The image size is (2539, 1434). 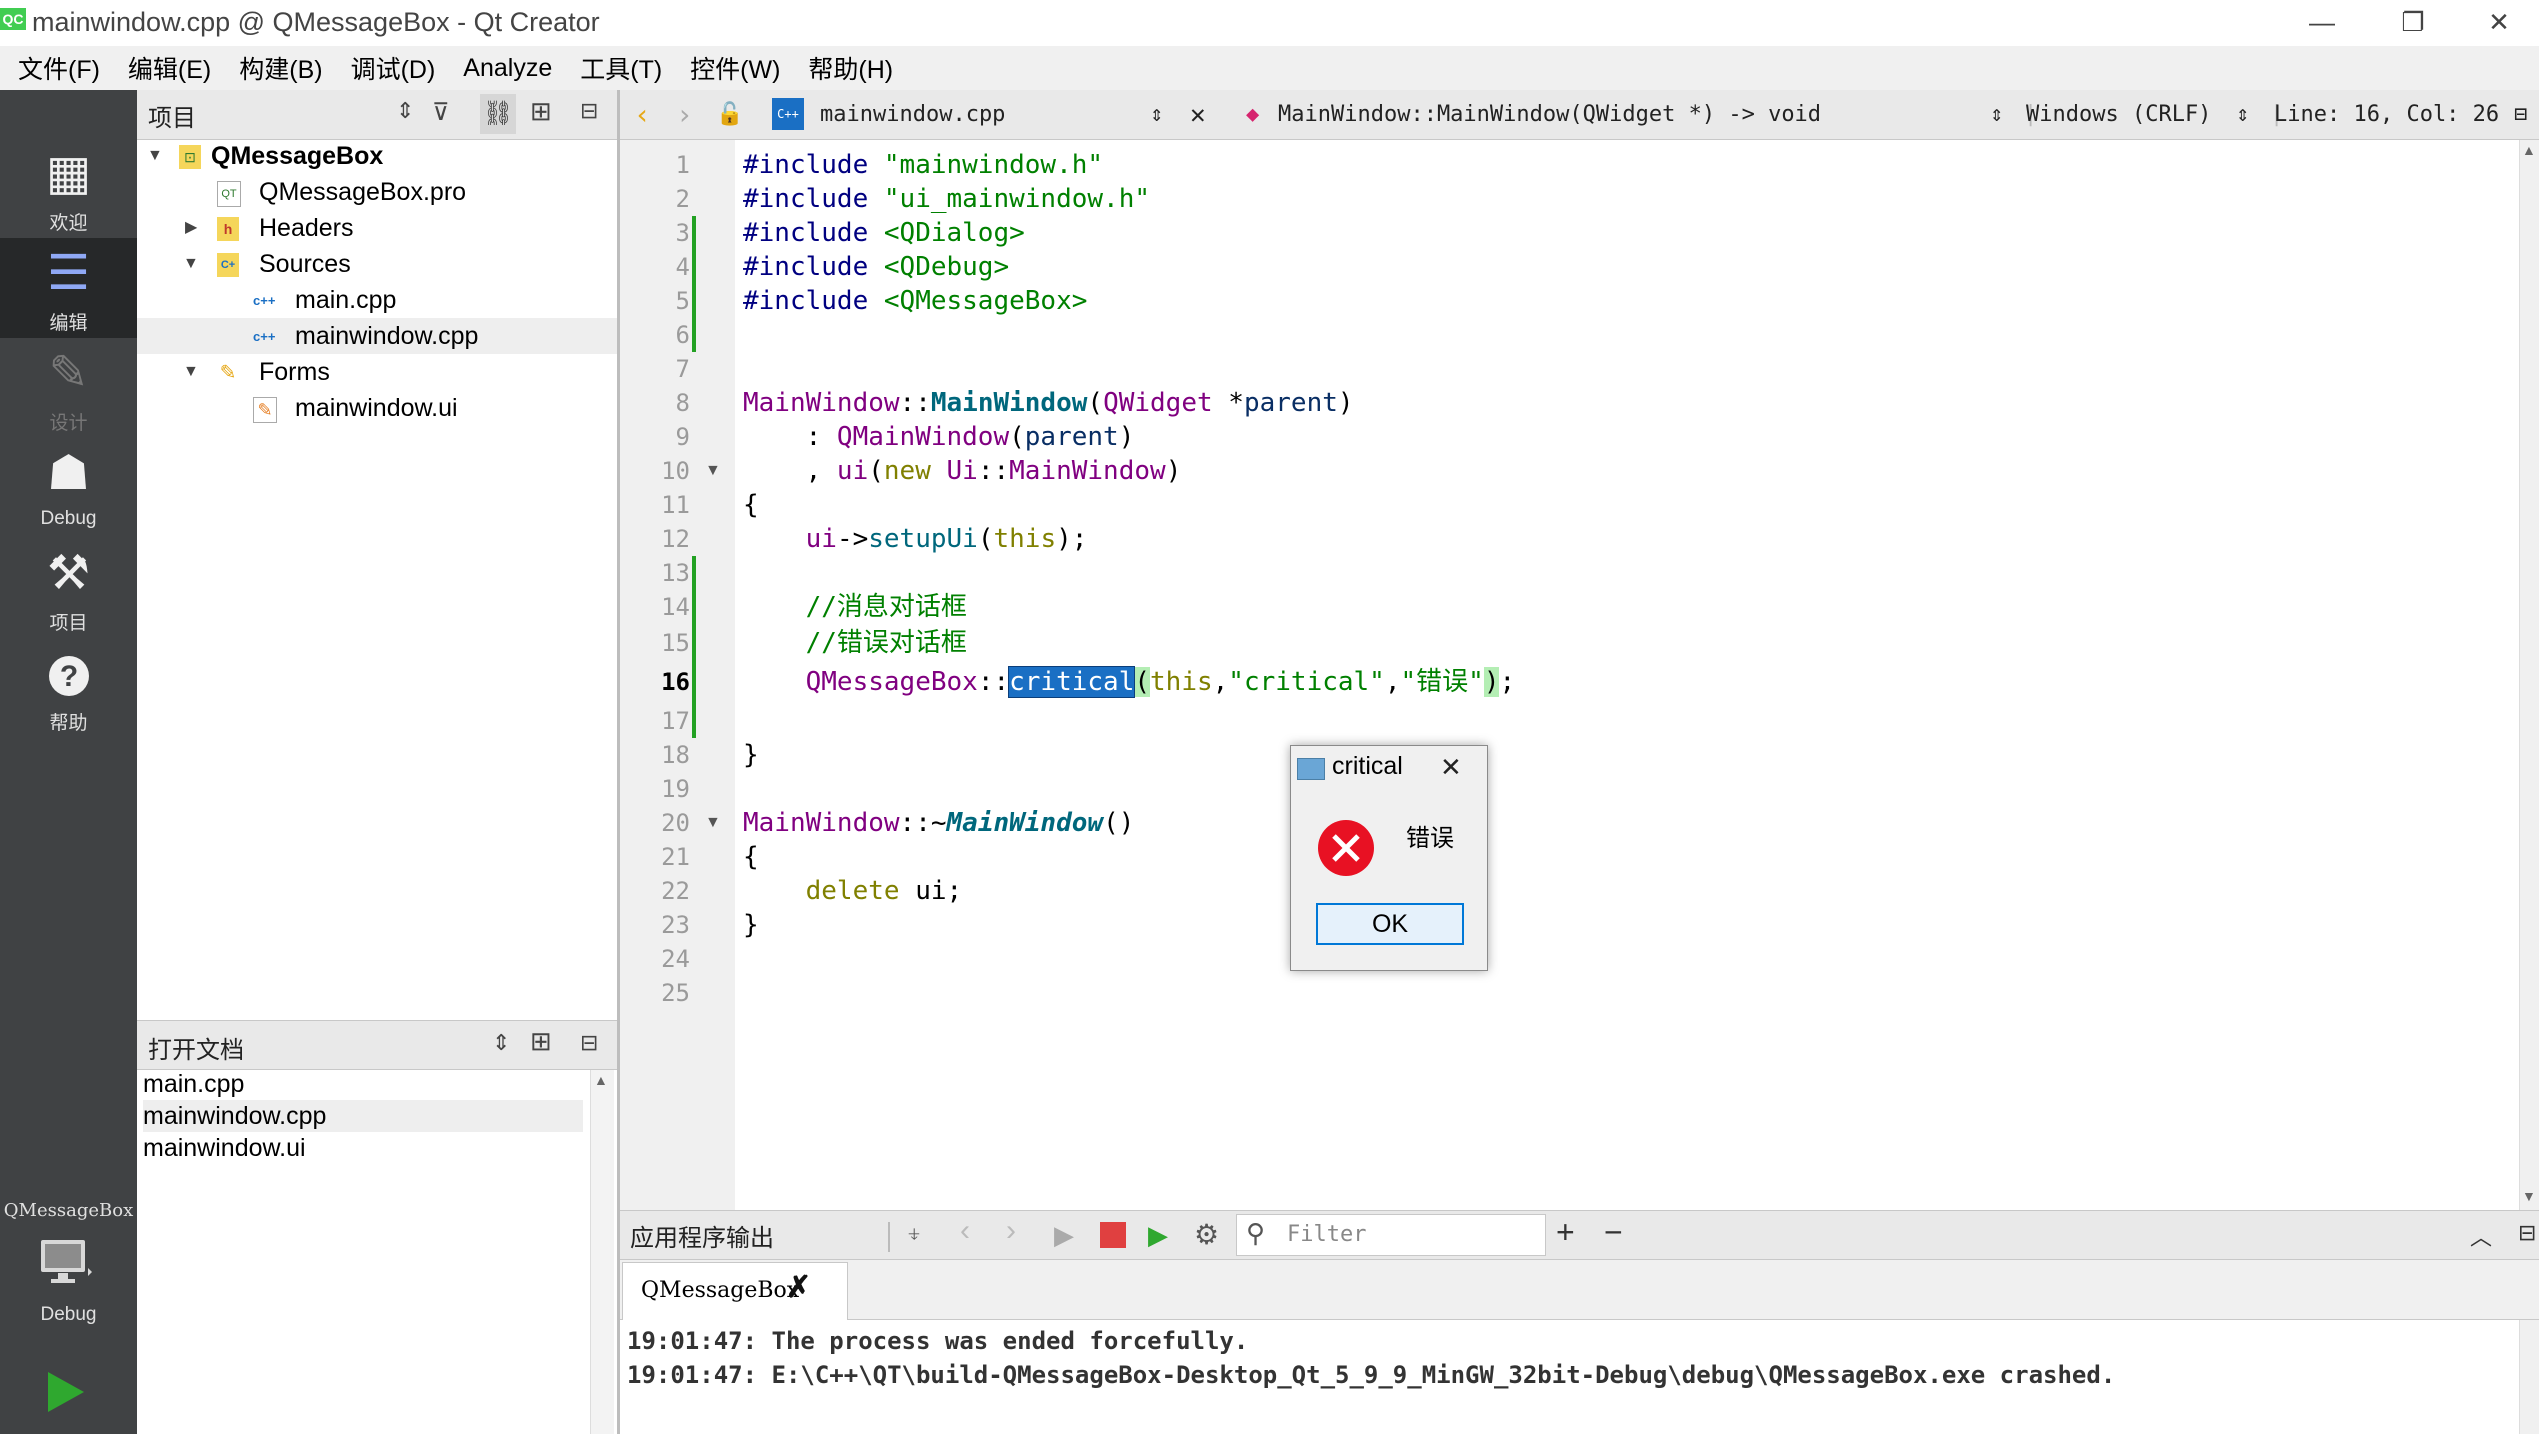 I want to click on collapsed-arrow-icon: ▶, so click(x=191, y=228).